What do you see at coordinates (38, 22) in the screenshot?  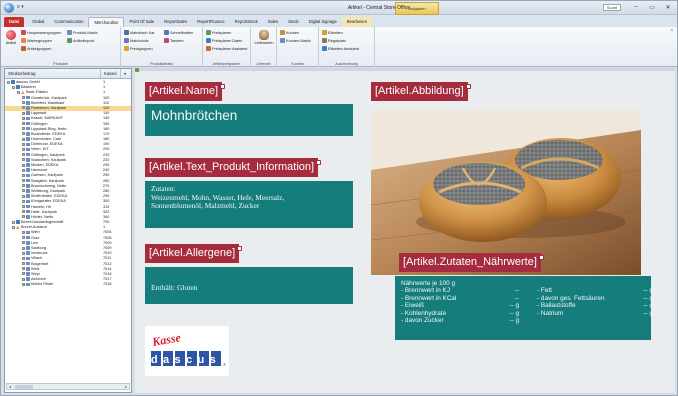 I see `tab-global: Global` at bounding box center [38, 22].